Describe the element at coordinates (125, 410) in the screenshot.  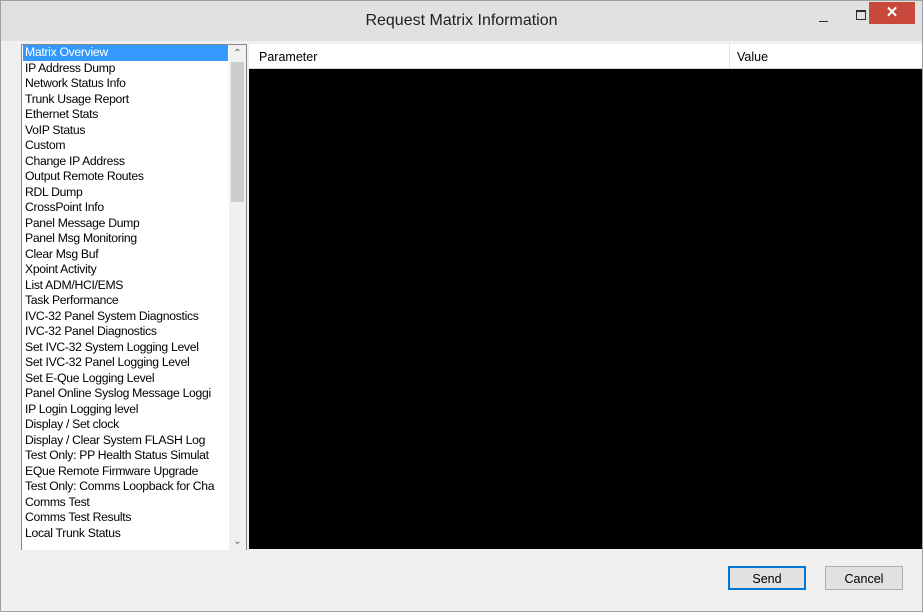
I see `list-item: IP Login Logging level` at that location.